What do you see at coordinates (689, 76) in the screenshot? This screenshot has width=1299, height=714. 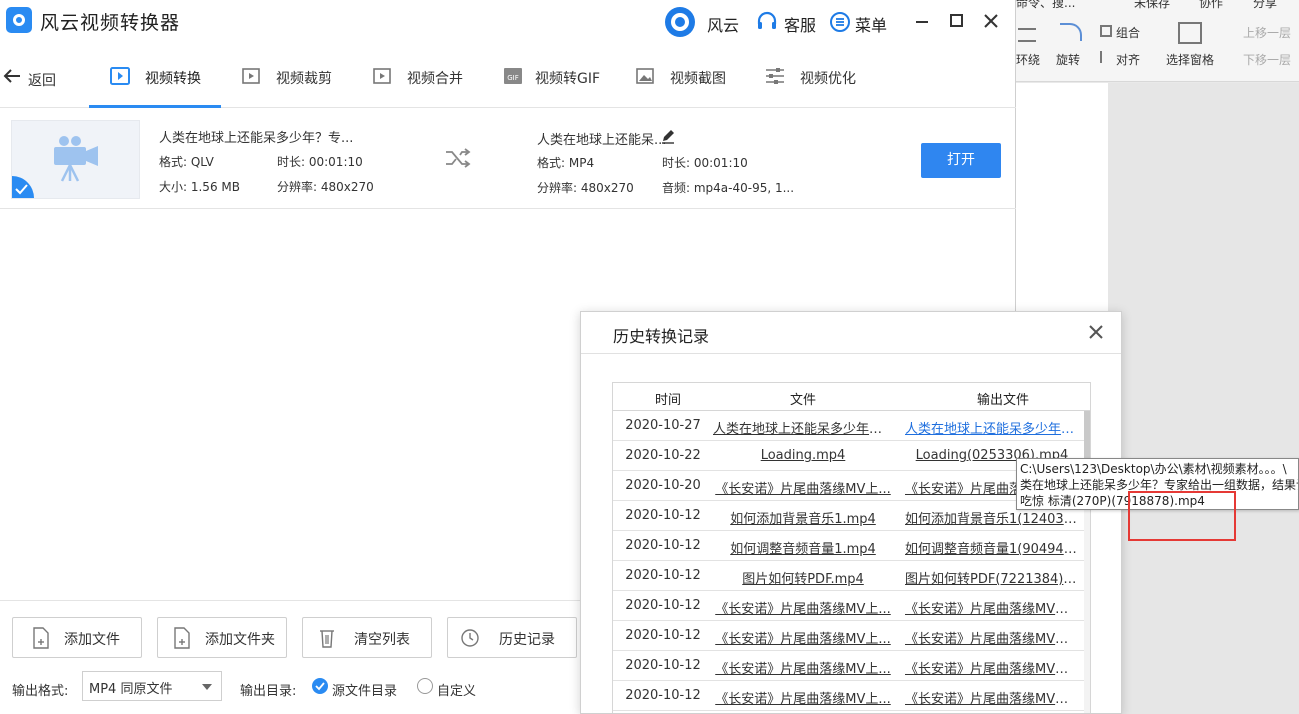 I see `tab-video-screenshot: 视频截图` at bounding box center [689, 76].